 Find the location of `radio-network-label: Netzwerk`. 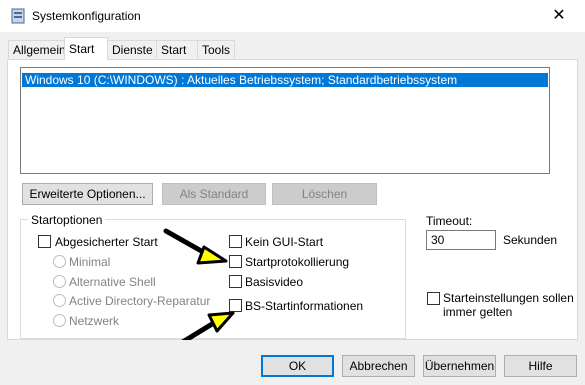

radio-network-label: Netzwerk is located at coordinates (94, 321).